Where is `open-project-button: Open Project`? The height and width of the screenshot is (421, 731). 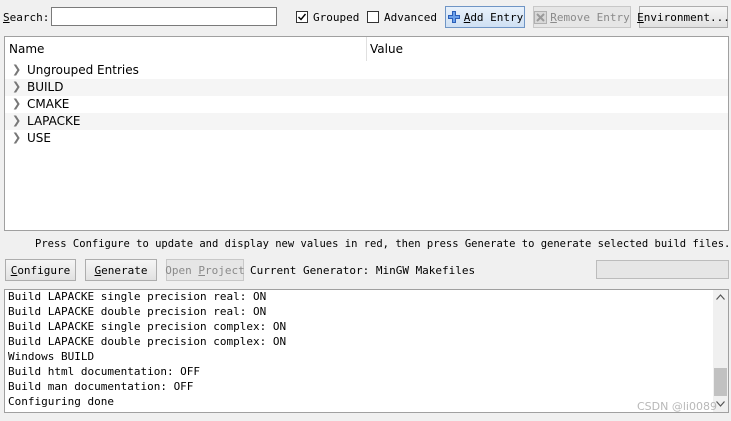 open-project-button: Open Project is located at coordinates (205, 270).